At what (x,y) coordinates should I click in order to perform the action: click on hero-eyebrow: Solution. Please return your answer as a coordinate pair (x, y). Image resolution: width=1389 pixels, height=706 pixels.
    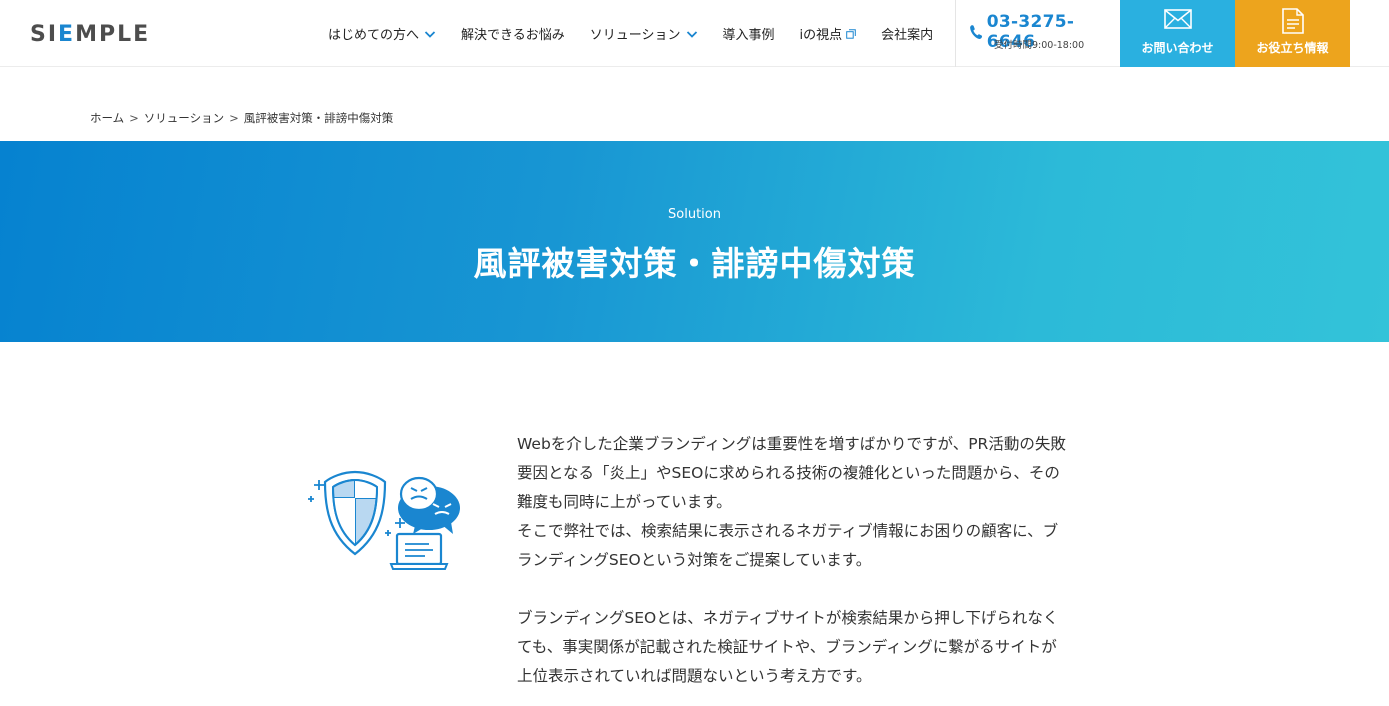
    Looking at the image, I should click on (694, 214).